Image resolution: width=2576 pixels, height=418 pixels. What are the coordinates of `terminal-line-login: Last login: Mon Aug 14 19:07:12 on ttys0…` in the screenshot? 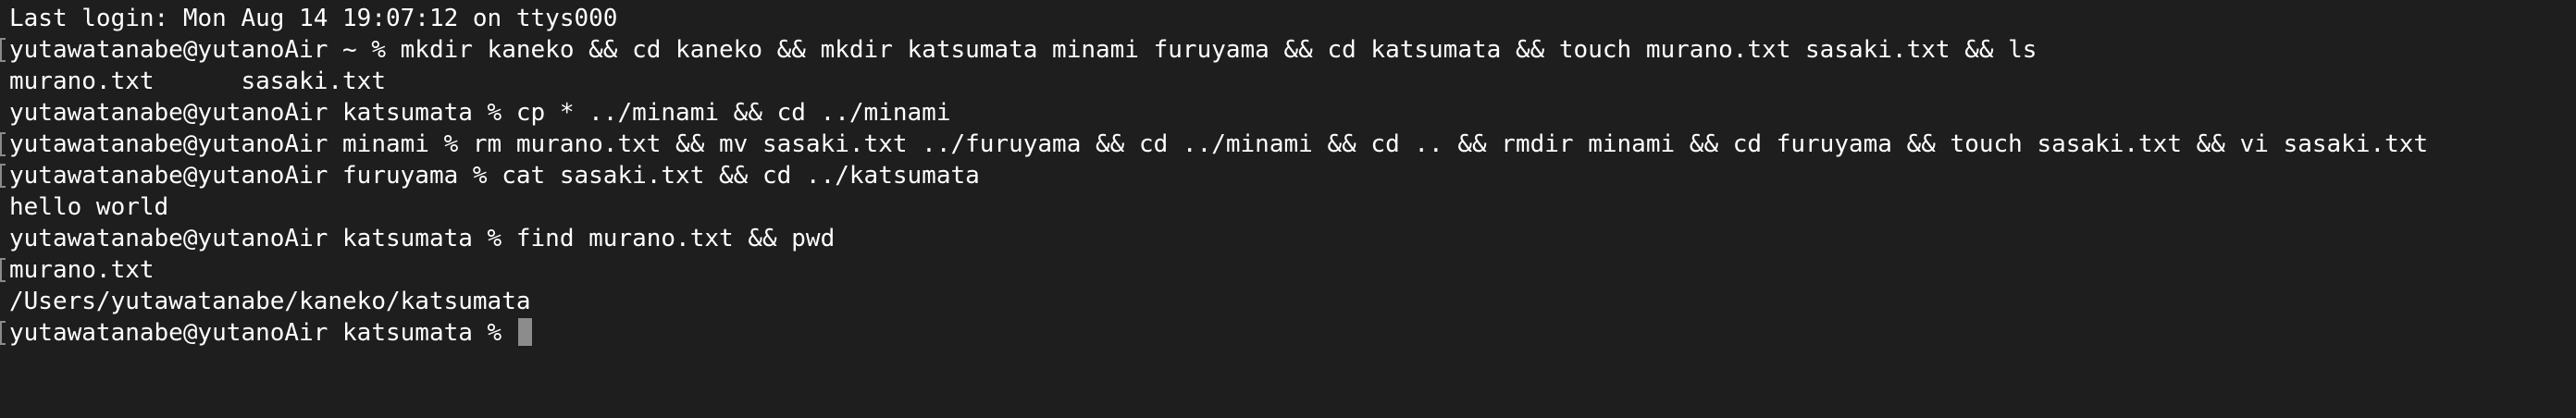 It's located at (314, 18).